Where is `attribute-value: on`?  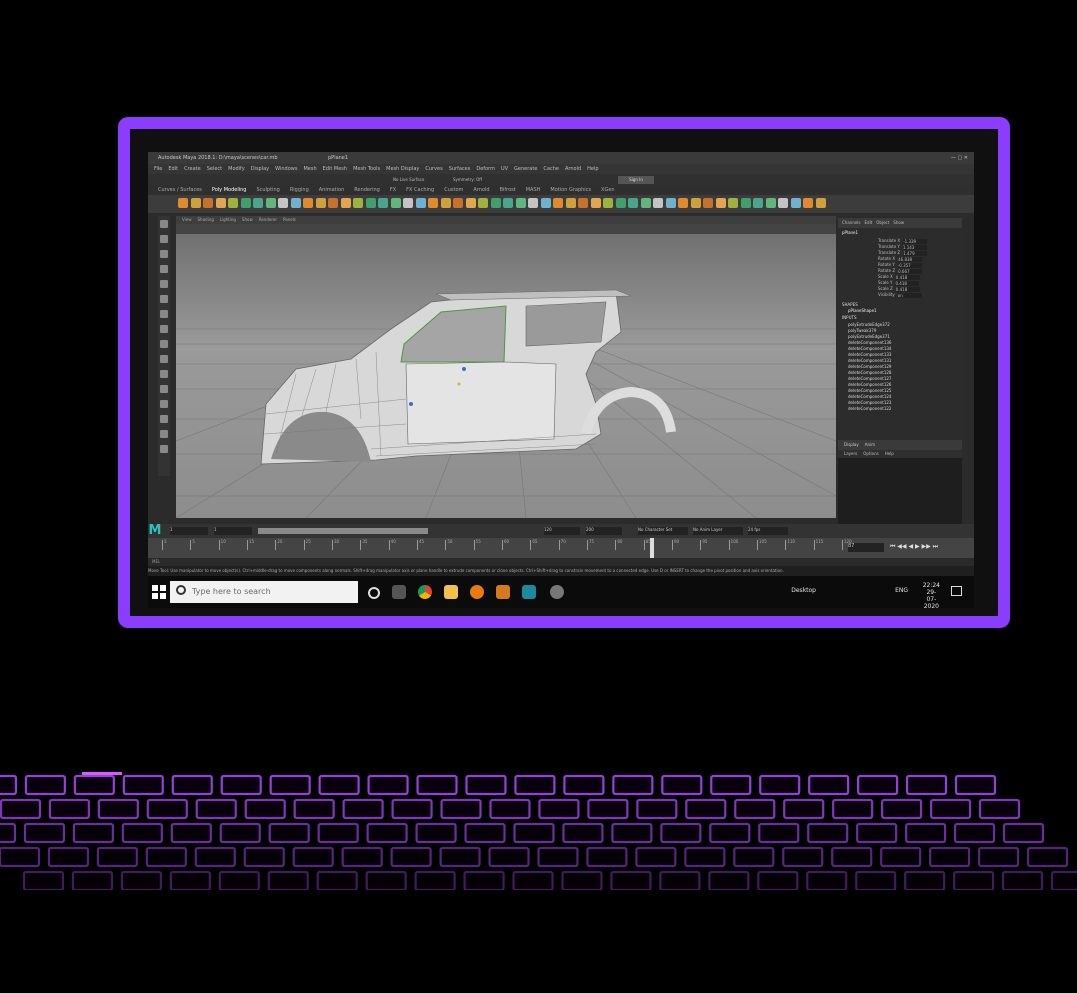
attribute-value: on is located at coordinates (909, 295).